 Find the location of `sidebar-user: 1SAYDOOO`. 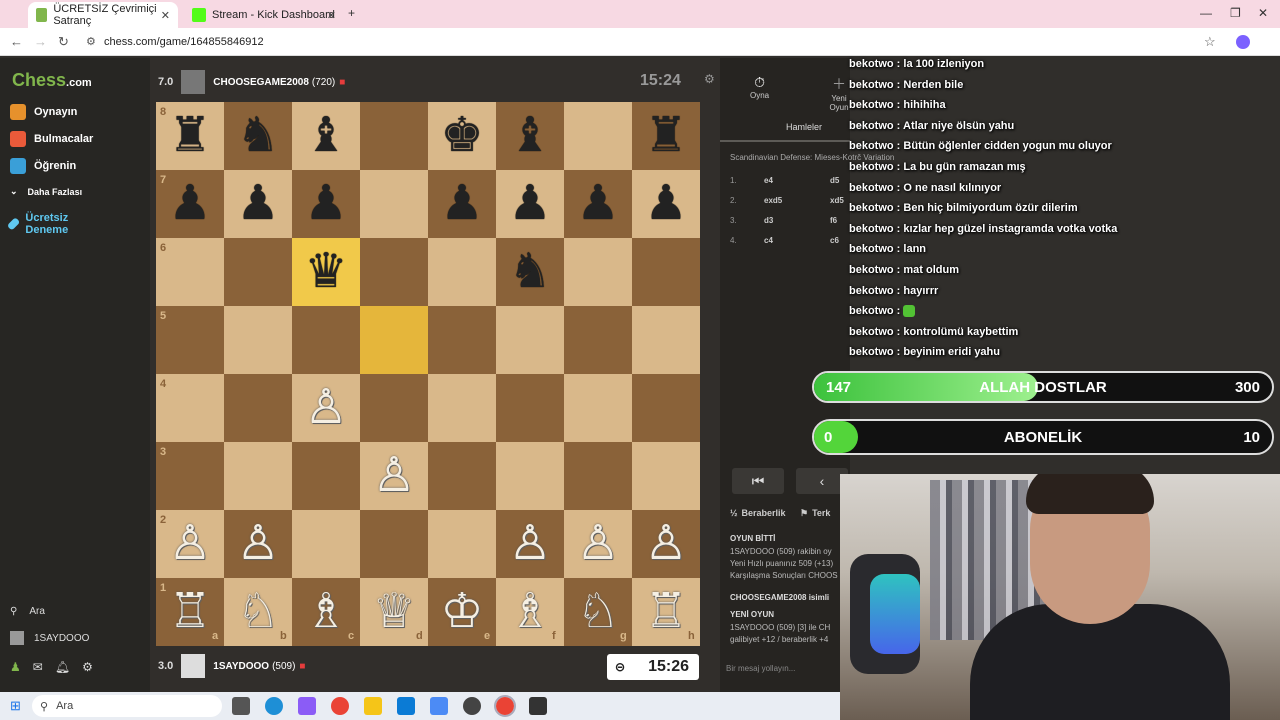

sidebar-user: 1SAYDOOO is located at coordinates (49, 638).